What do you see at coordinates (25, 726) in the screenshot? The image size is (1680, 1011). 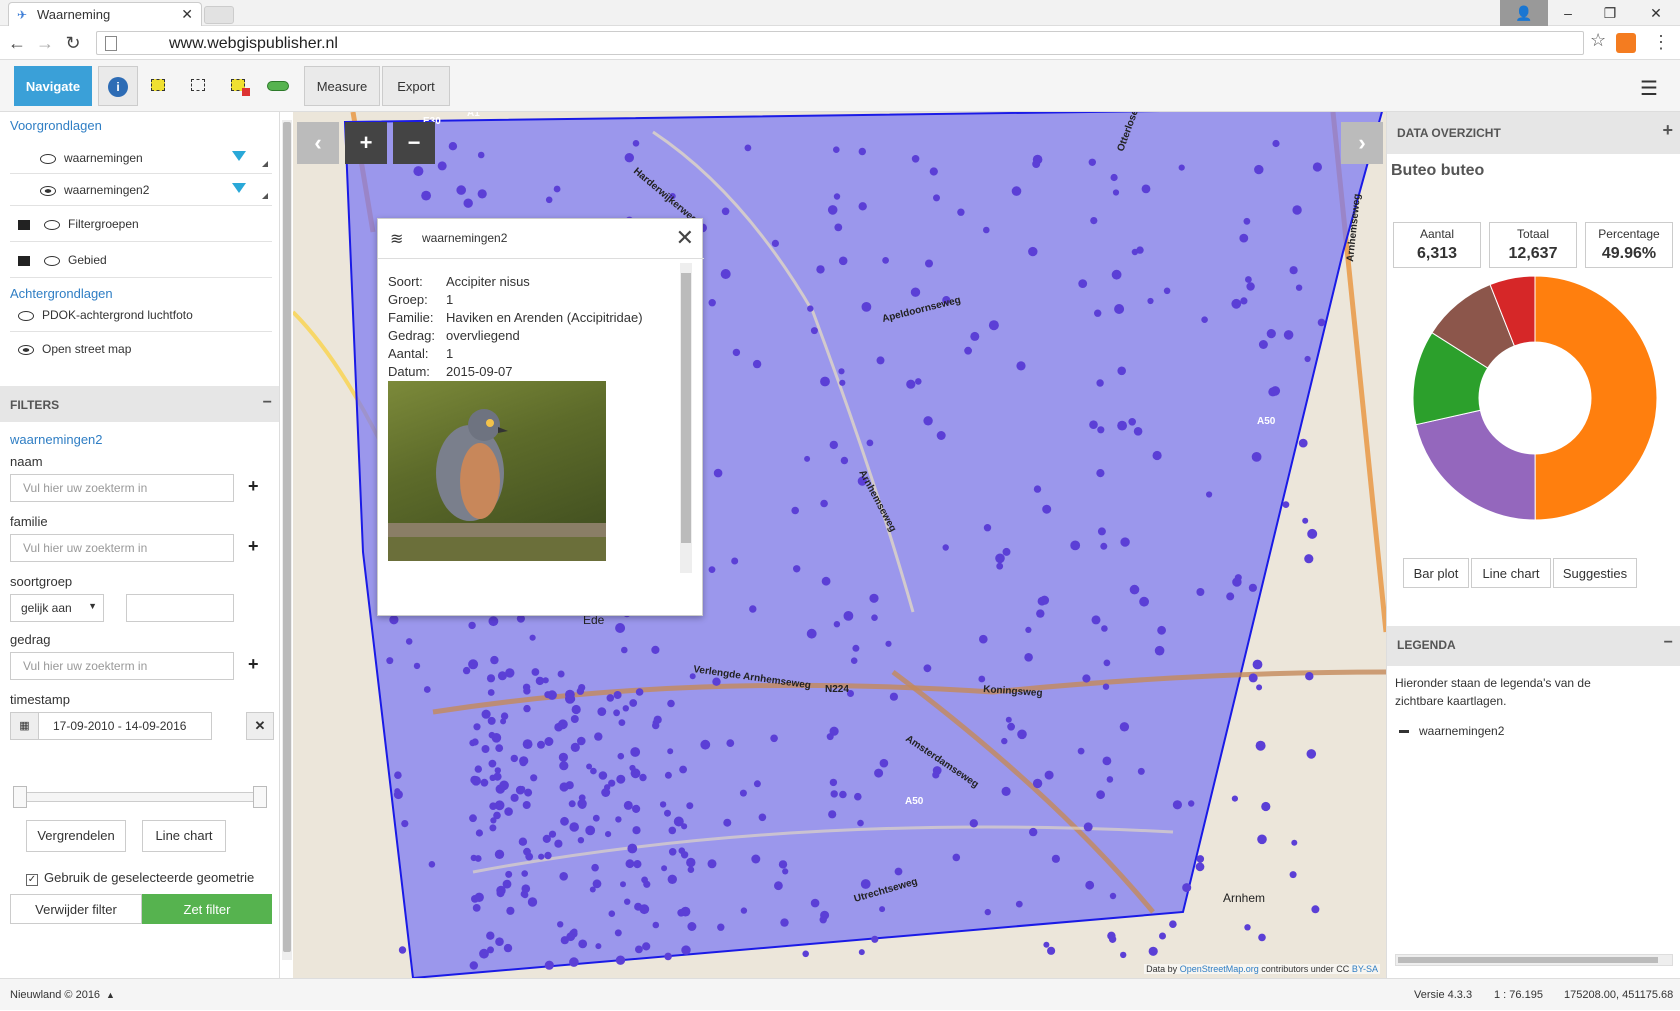 I see `calendar-icon: ▦` at bounding box center [25, 726].